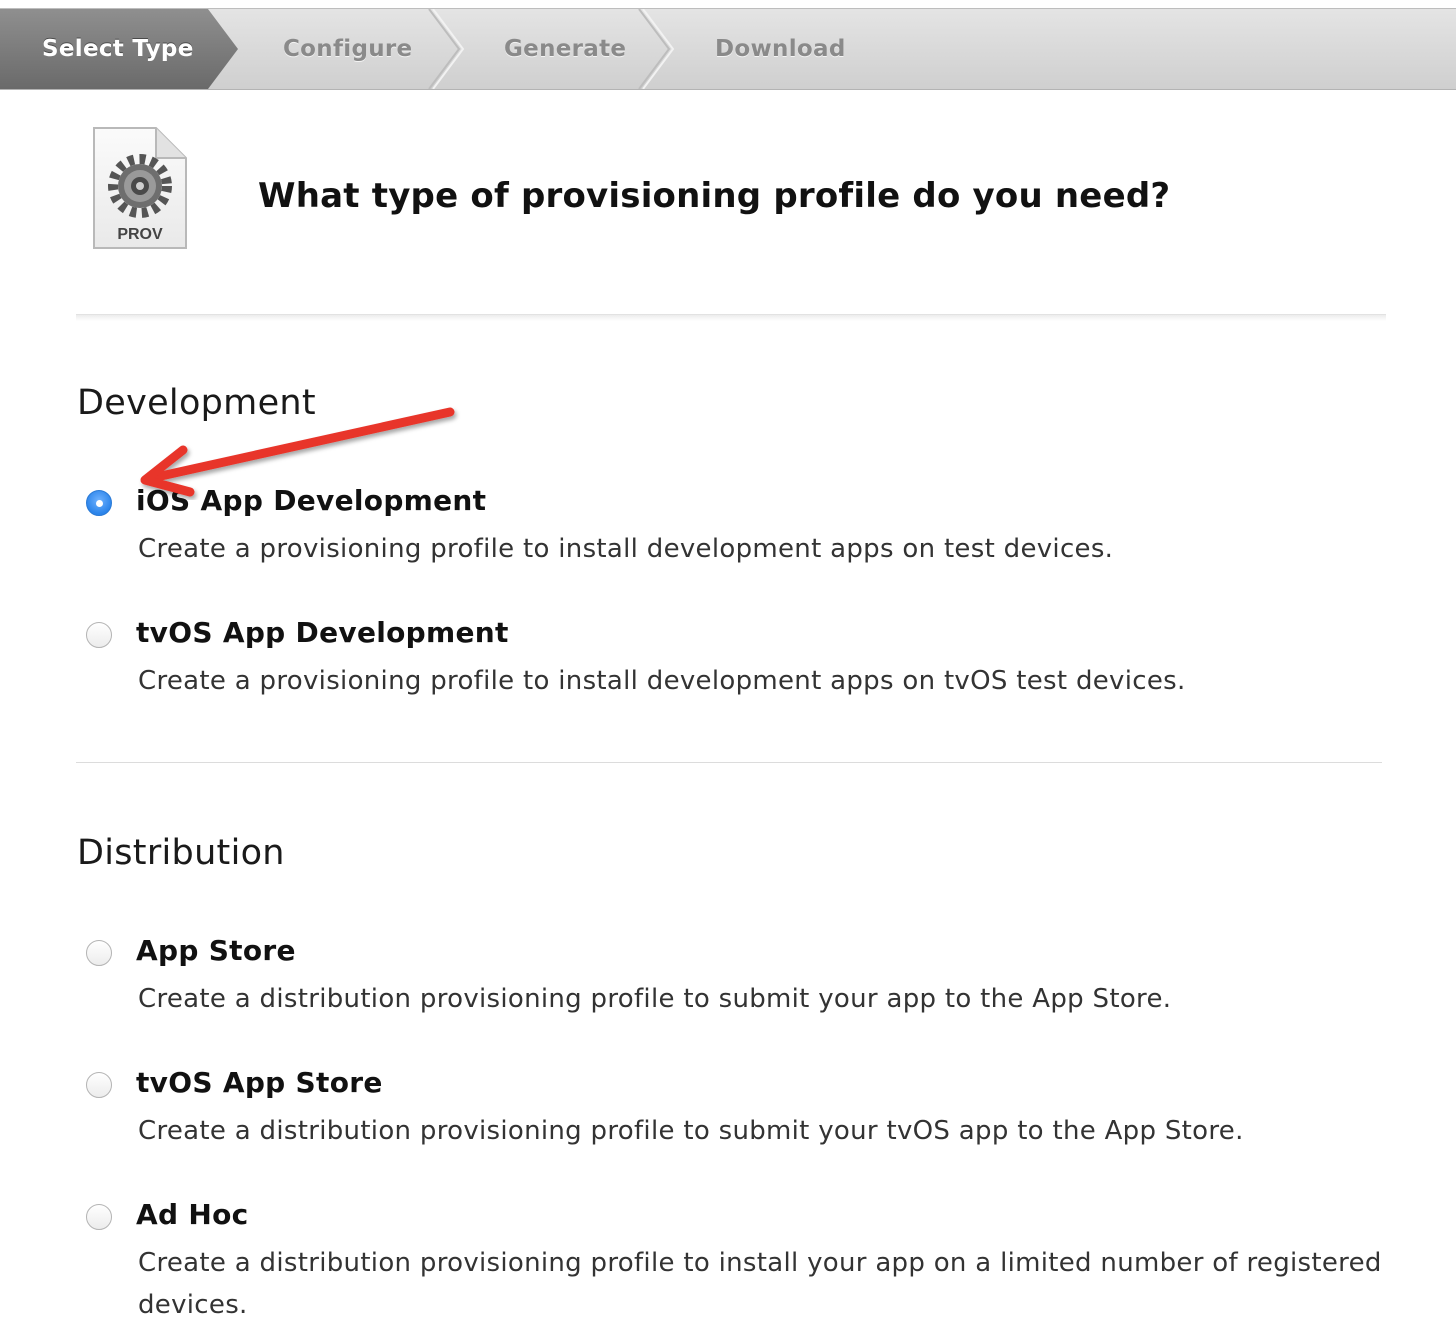 This screenshot has width=1456, height=1326. What do you see at coordinates (99, 1085) in the screenshot?
I see `radio-tvos-app-store` at bounding box center [99, 1085].